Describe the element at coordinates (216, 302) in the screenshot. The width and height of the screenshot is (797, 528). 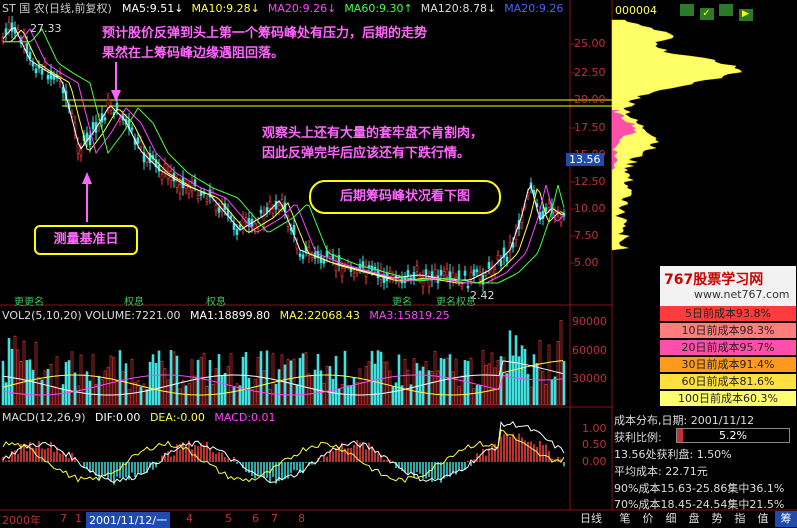
I see `signal-label: 权息` at that location.